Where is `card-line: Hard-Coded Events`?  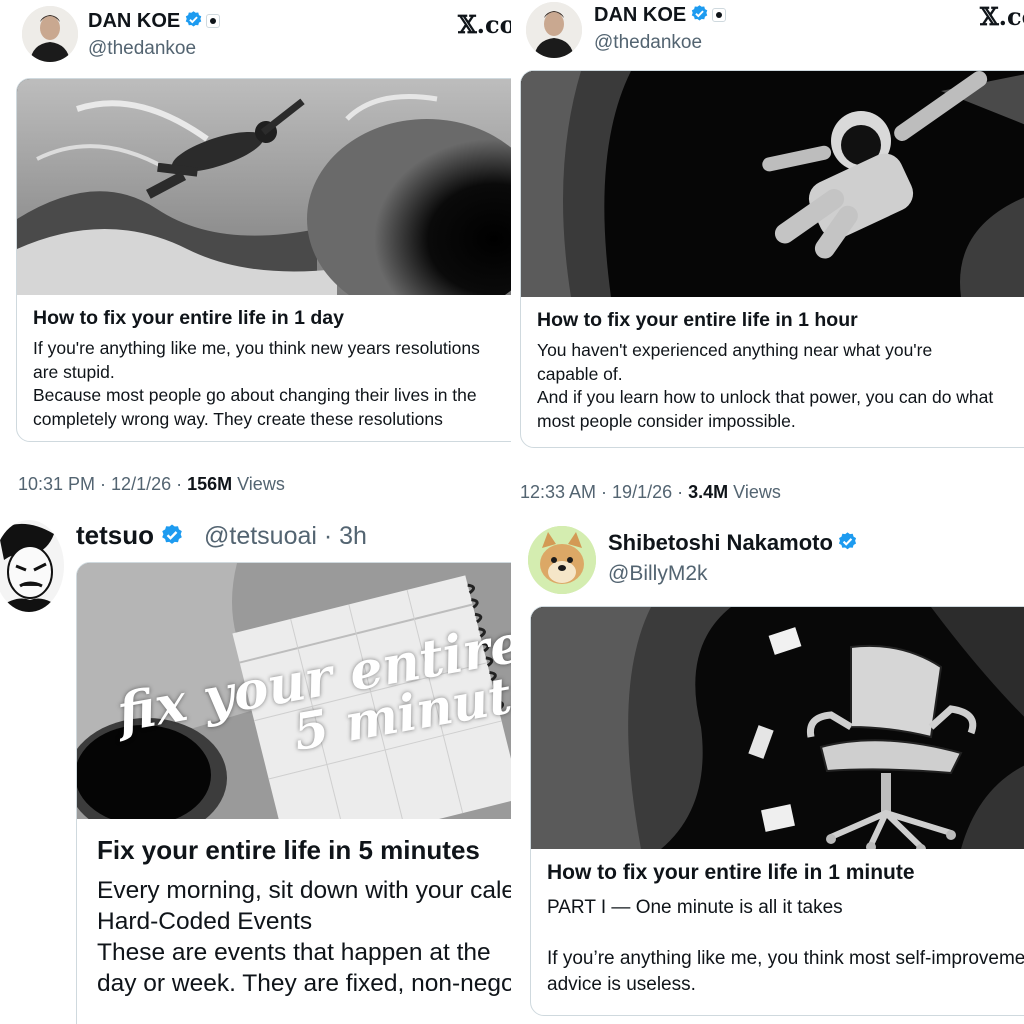 card-line: Hard-Coded Events is located at coordinates (205, 921).